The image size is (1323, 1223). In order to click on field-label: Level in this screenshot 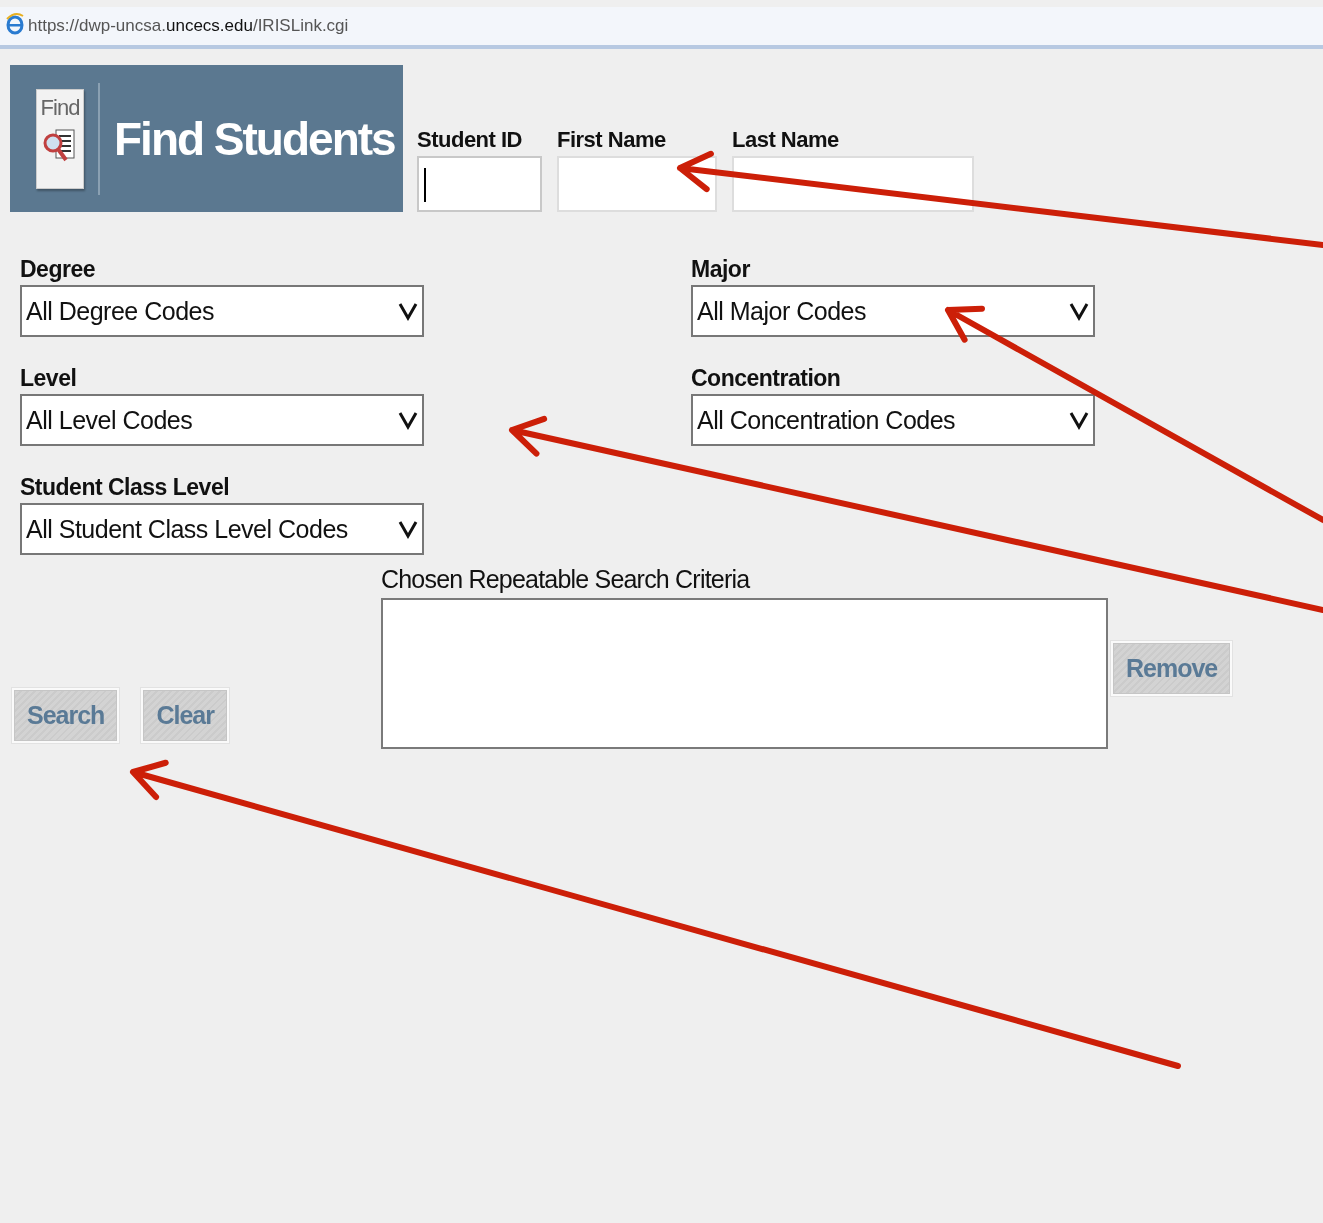, I will do `click(49, 378)`.